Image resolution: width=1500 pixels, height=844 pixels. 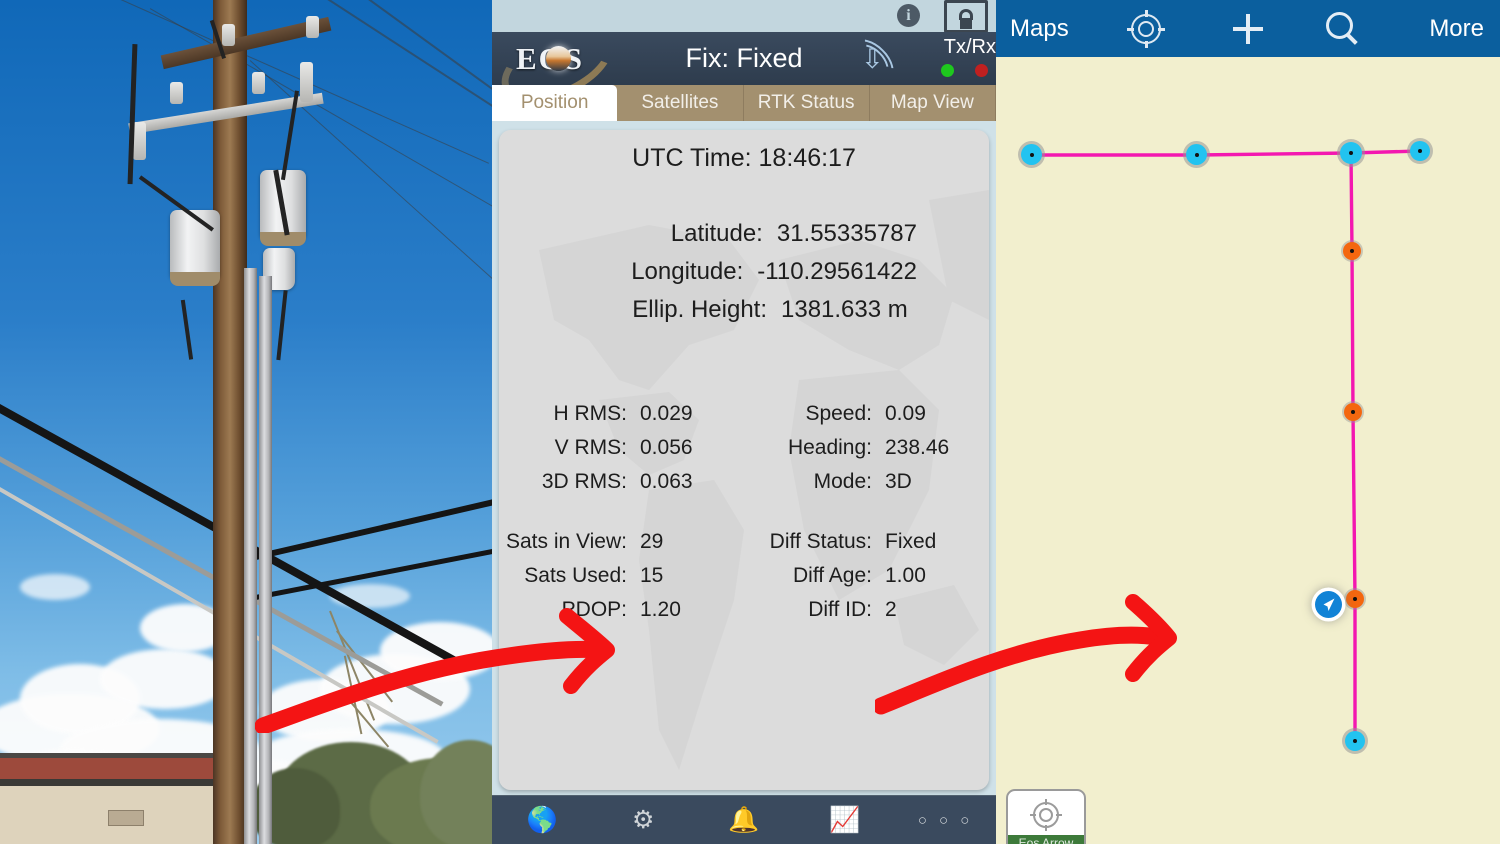 I want to click on diff-age-value: 1.00, so click(x=905, y=575).